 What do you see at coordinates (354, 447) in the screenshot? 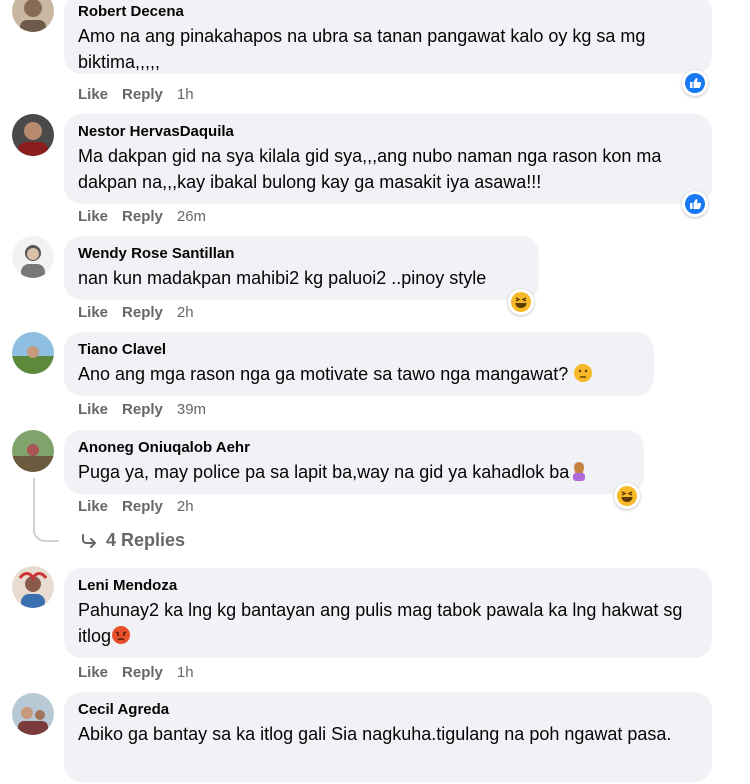
I see `comment-author: Anoneg Oniuqalob Aehr` at bounding box center [354, 447].